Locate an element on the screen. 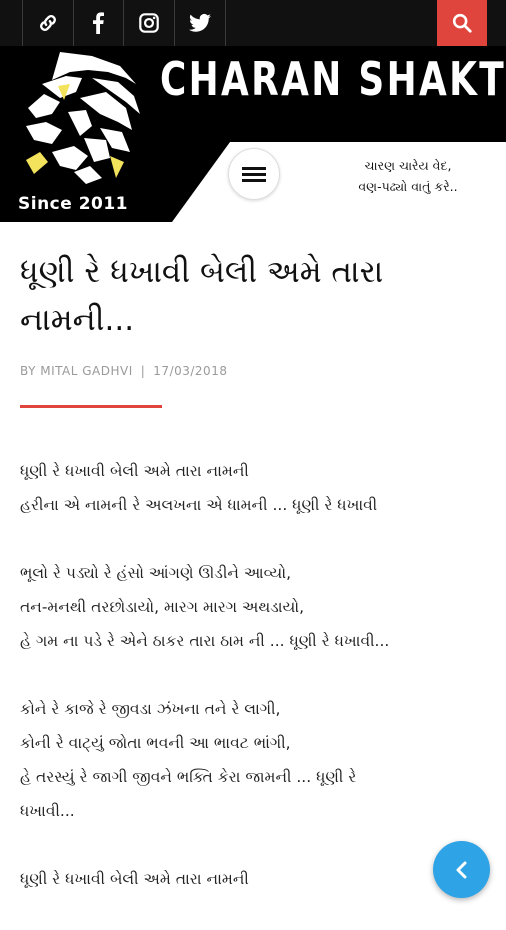 This screenshot has width=506, height=930. search-button is located at coordinates (462, 23).